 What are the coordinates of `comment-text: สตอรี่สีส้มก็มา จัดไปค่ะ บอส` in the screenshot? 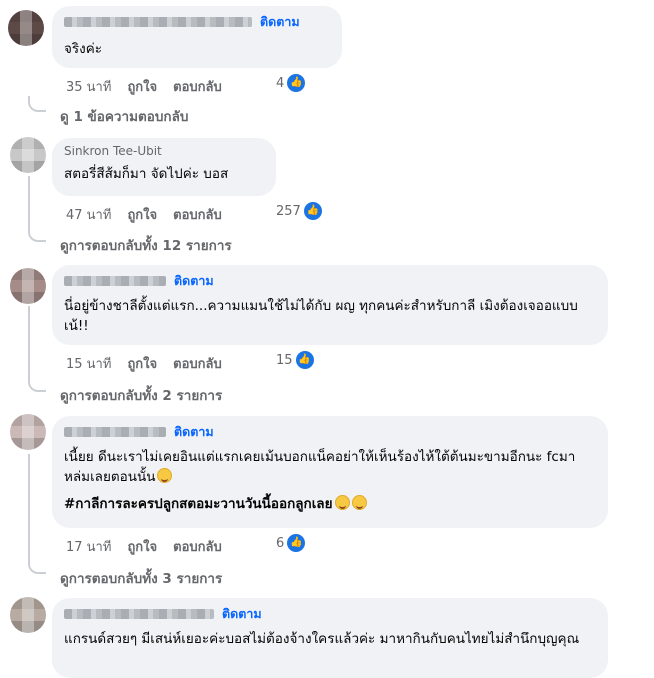 It's located at (146, 174).